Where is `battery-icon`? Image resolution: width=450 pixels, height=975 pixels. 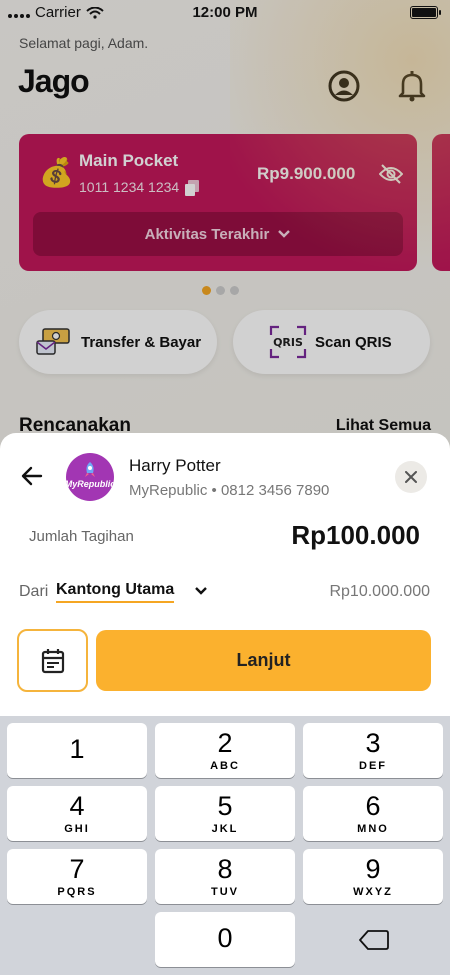 battery-icon is located at coordinates (425, 12).